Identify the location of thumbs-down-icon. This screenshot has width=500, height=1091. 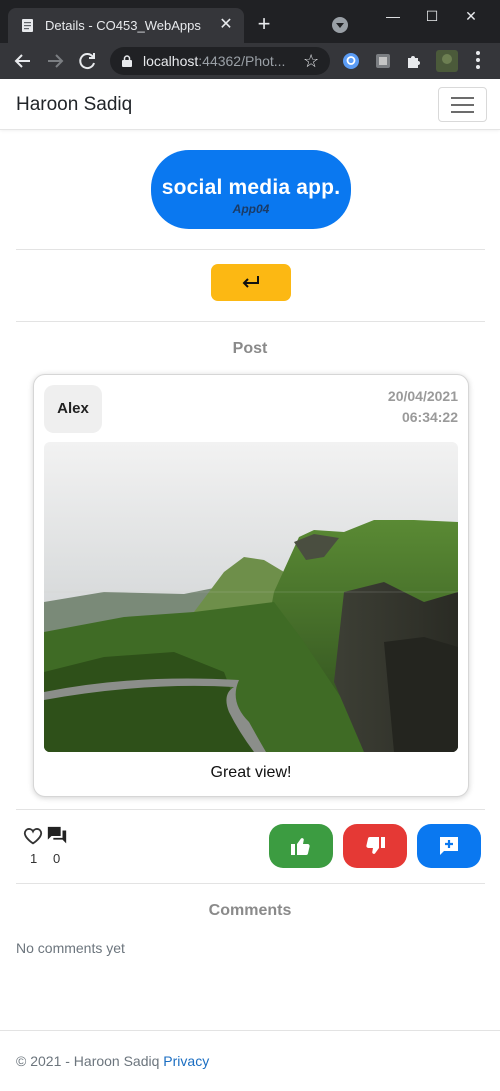
(375, 845).